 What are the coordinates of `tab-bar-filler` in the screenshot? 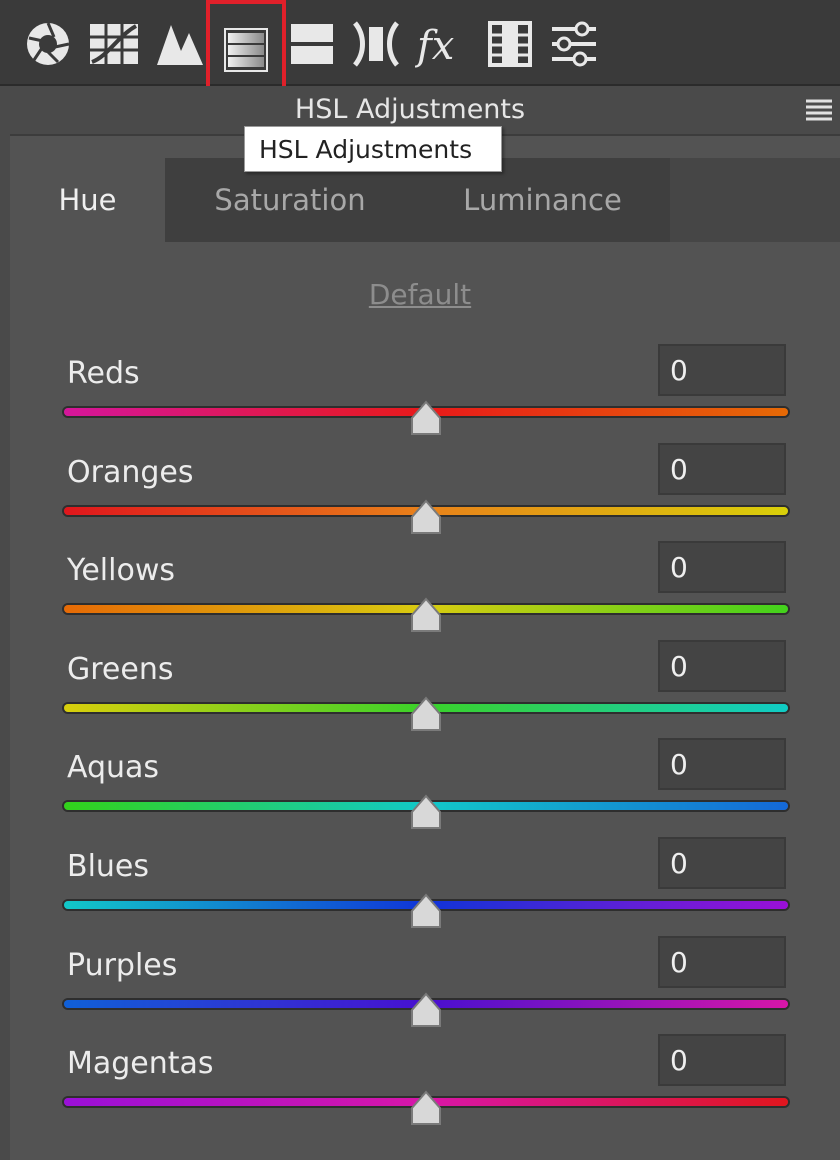 It's located at (755, 200).